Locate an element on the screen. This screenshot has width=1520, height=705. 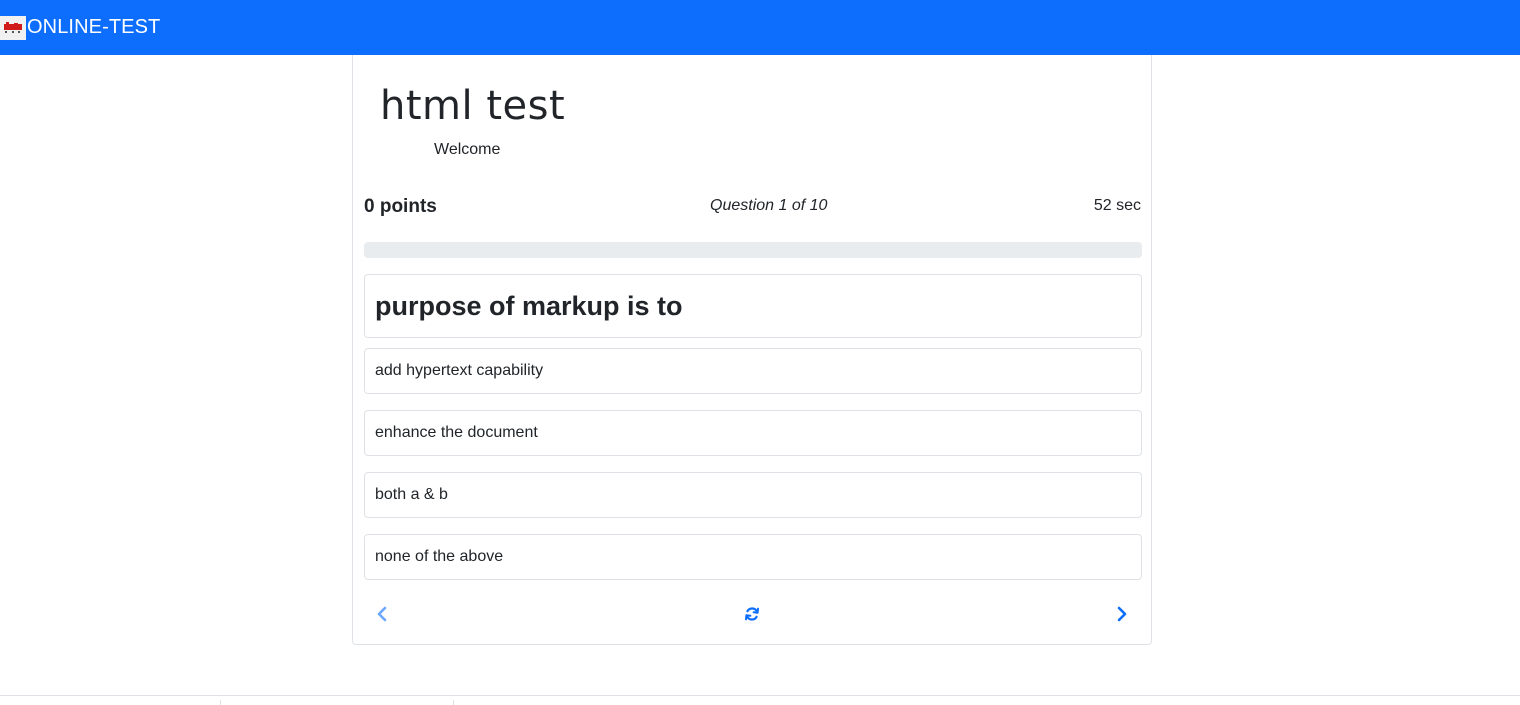
refresh-icon is located at coordinates (752, 614).